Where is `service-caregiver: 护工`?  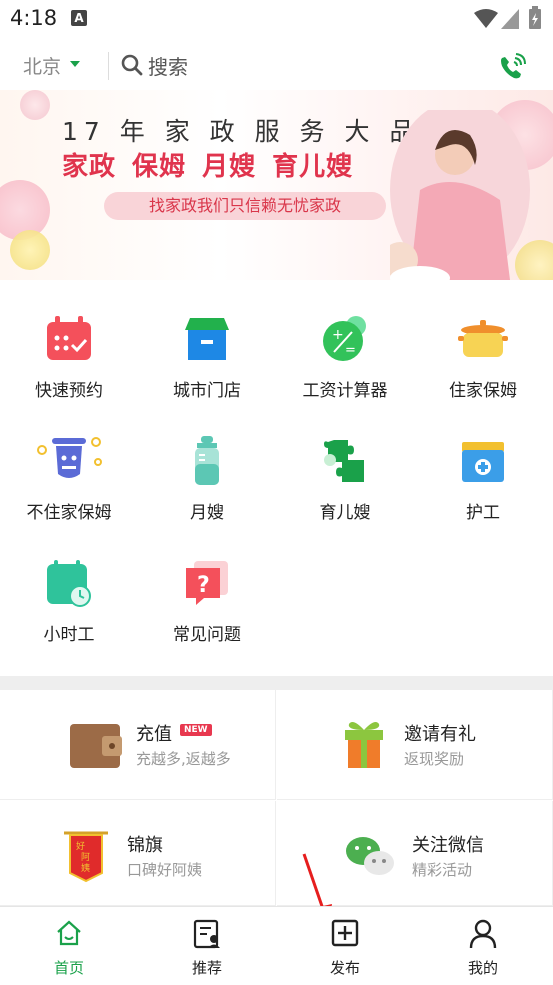
service-caregiver: 护工 is located at coordinates (483, 477).